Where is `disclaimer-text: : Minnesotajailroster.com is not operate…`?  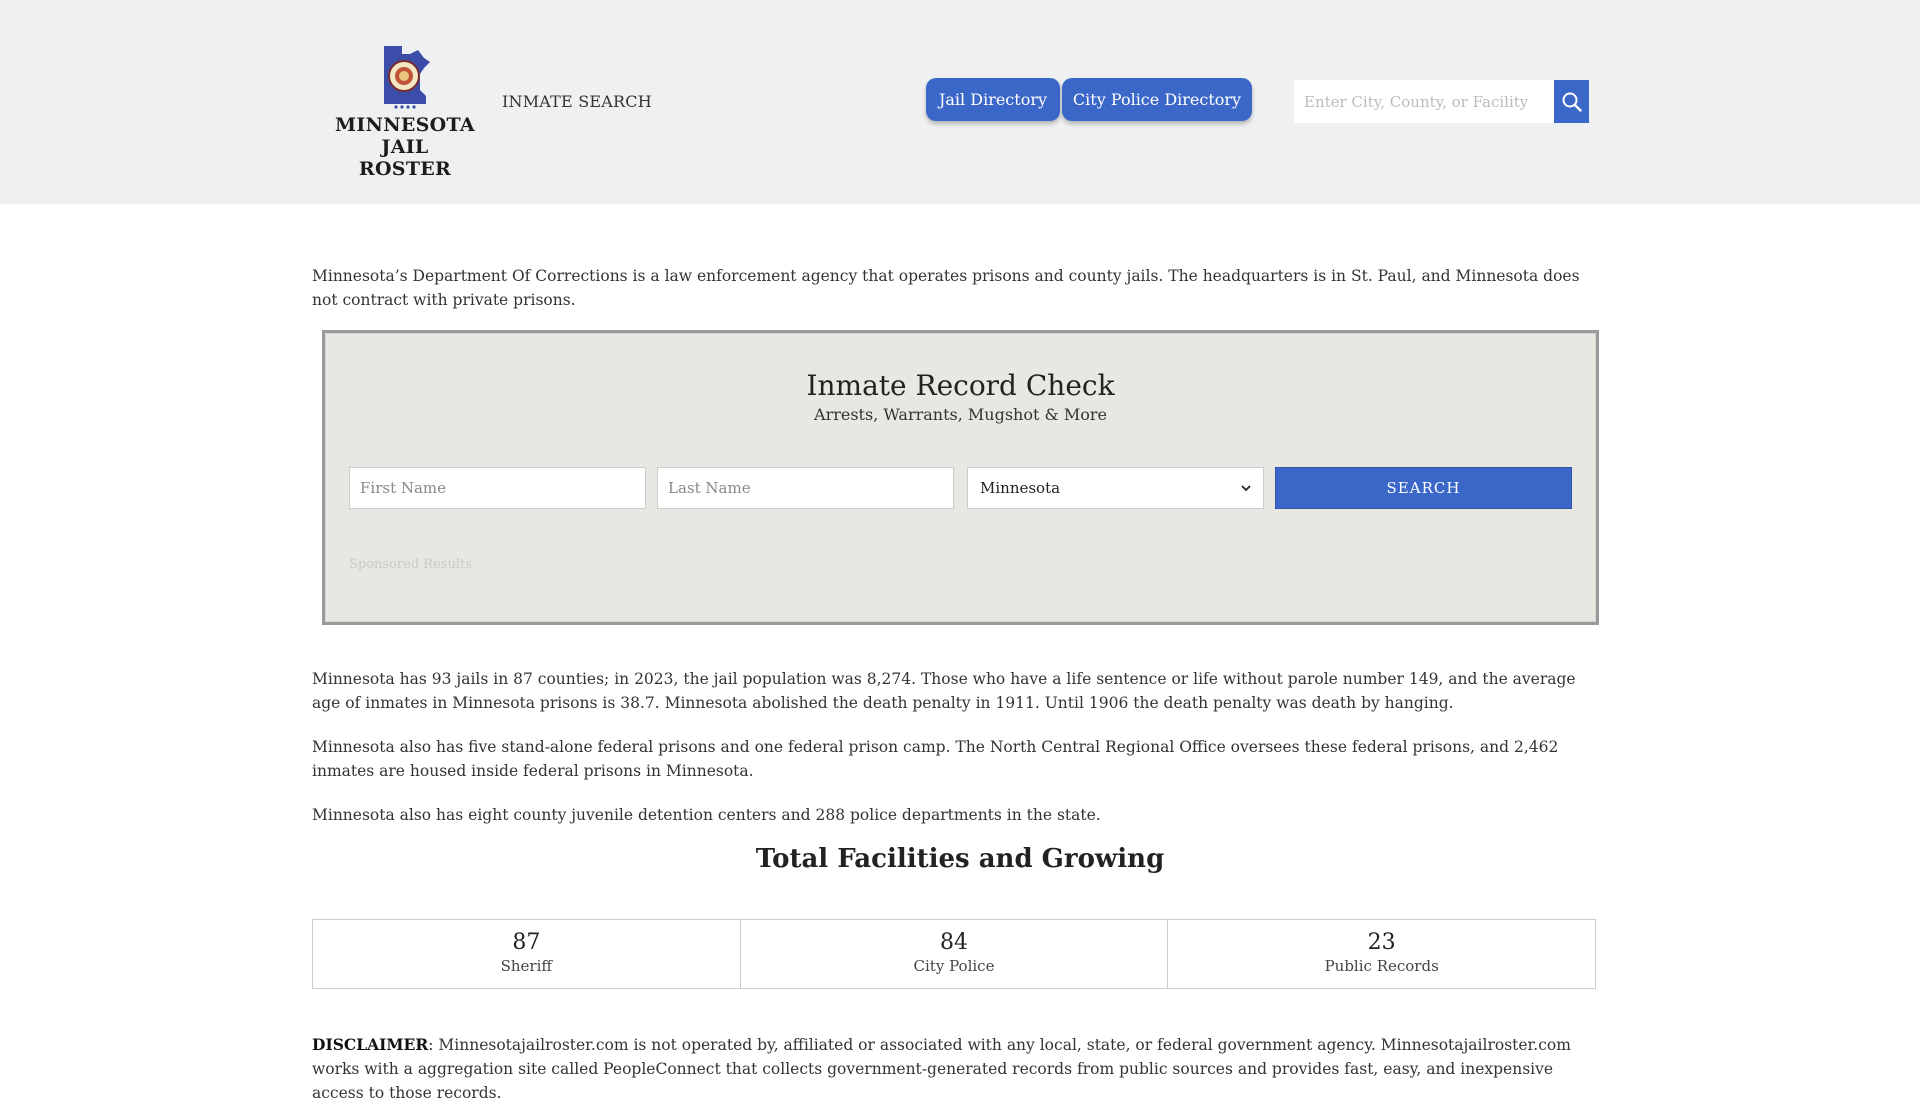
disclaimer-text: : Minnesotajailroster.com is not operate… is located at coordinates (941, 1069).